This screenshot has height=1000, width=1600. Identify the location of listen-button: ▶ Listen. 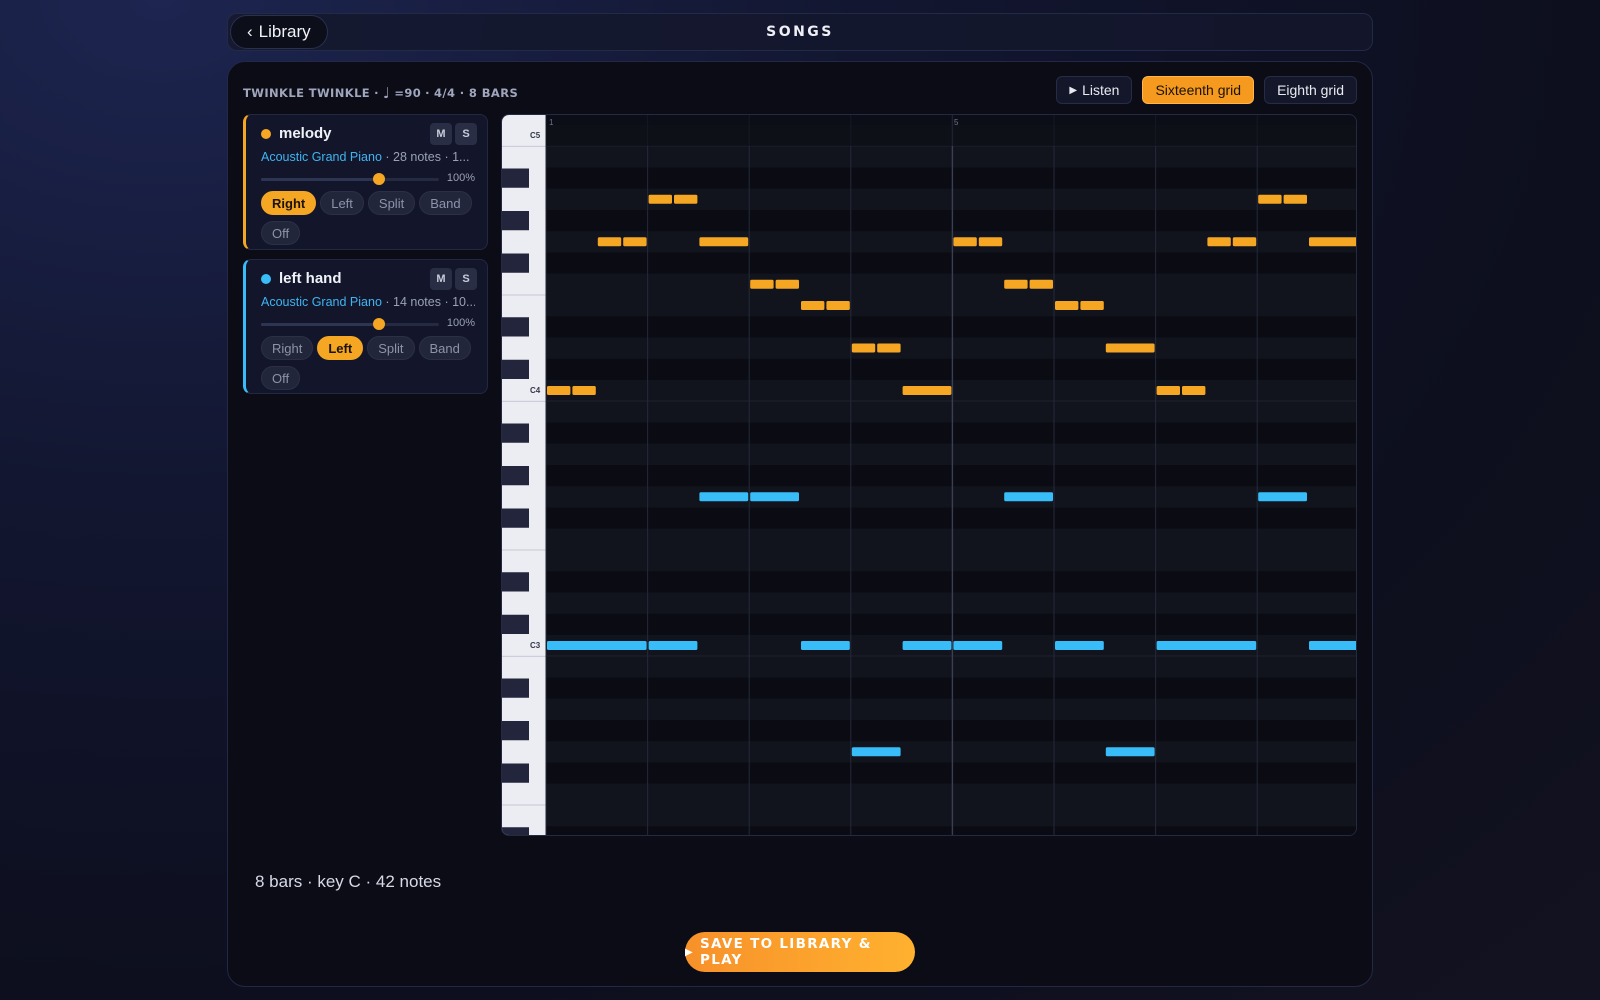
(1094, 90).